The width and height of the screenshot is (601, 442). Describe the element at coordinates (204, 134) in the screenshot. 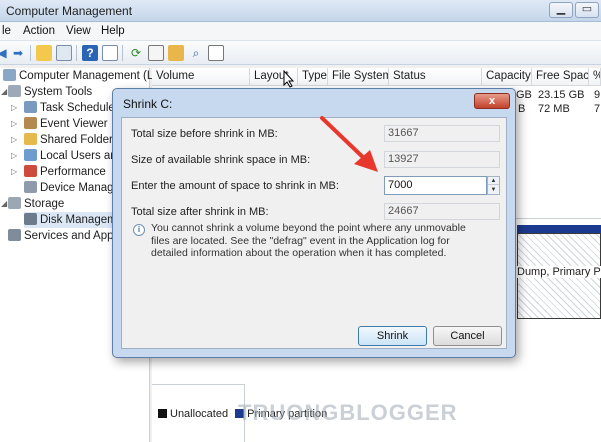

I see `label-total-size-before: Total size before shrink in MB:` at that location.